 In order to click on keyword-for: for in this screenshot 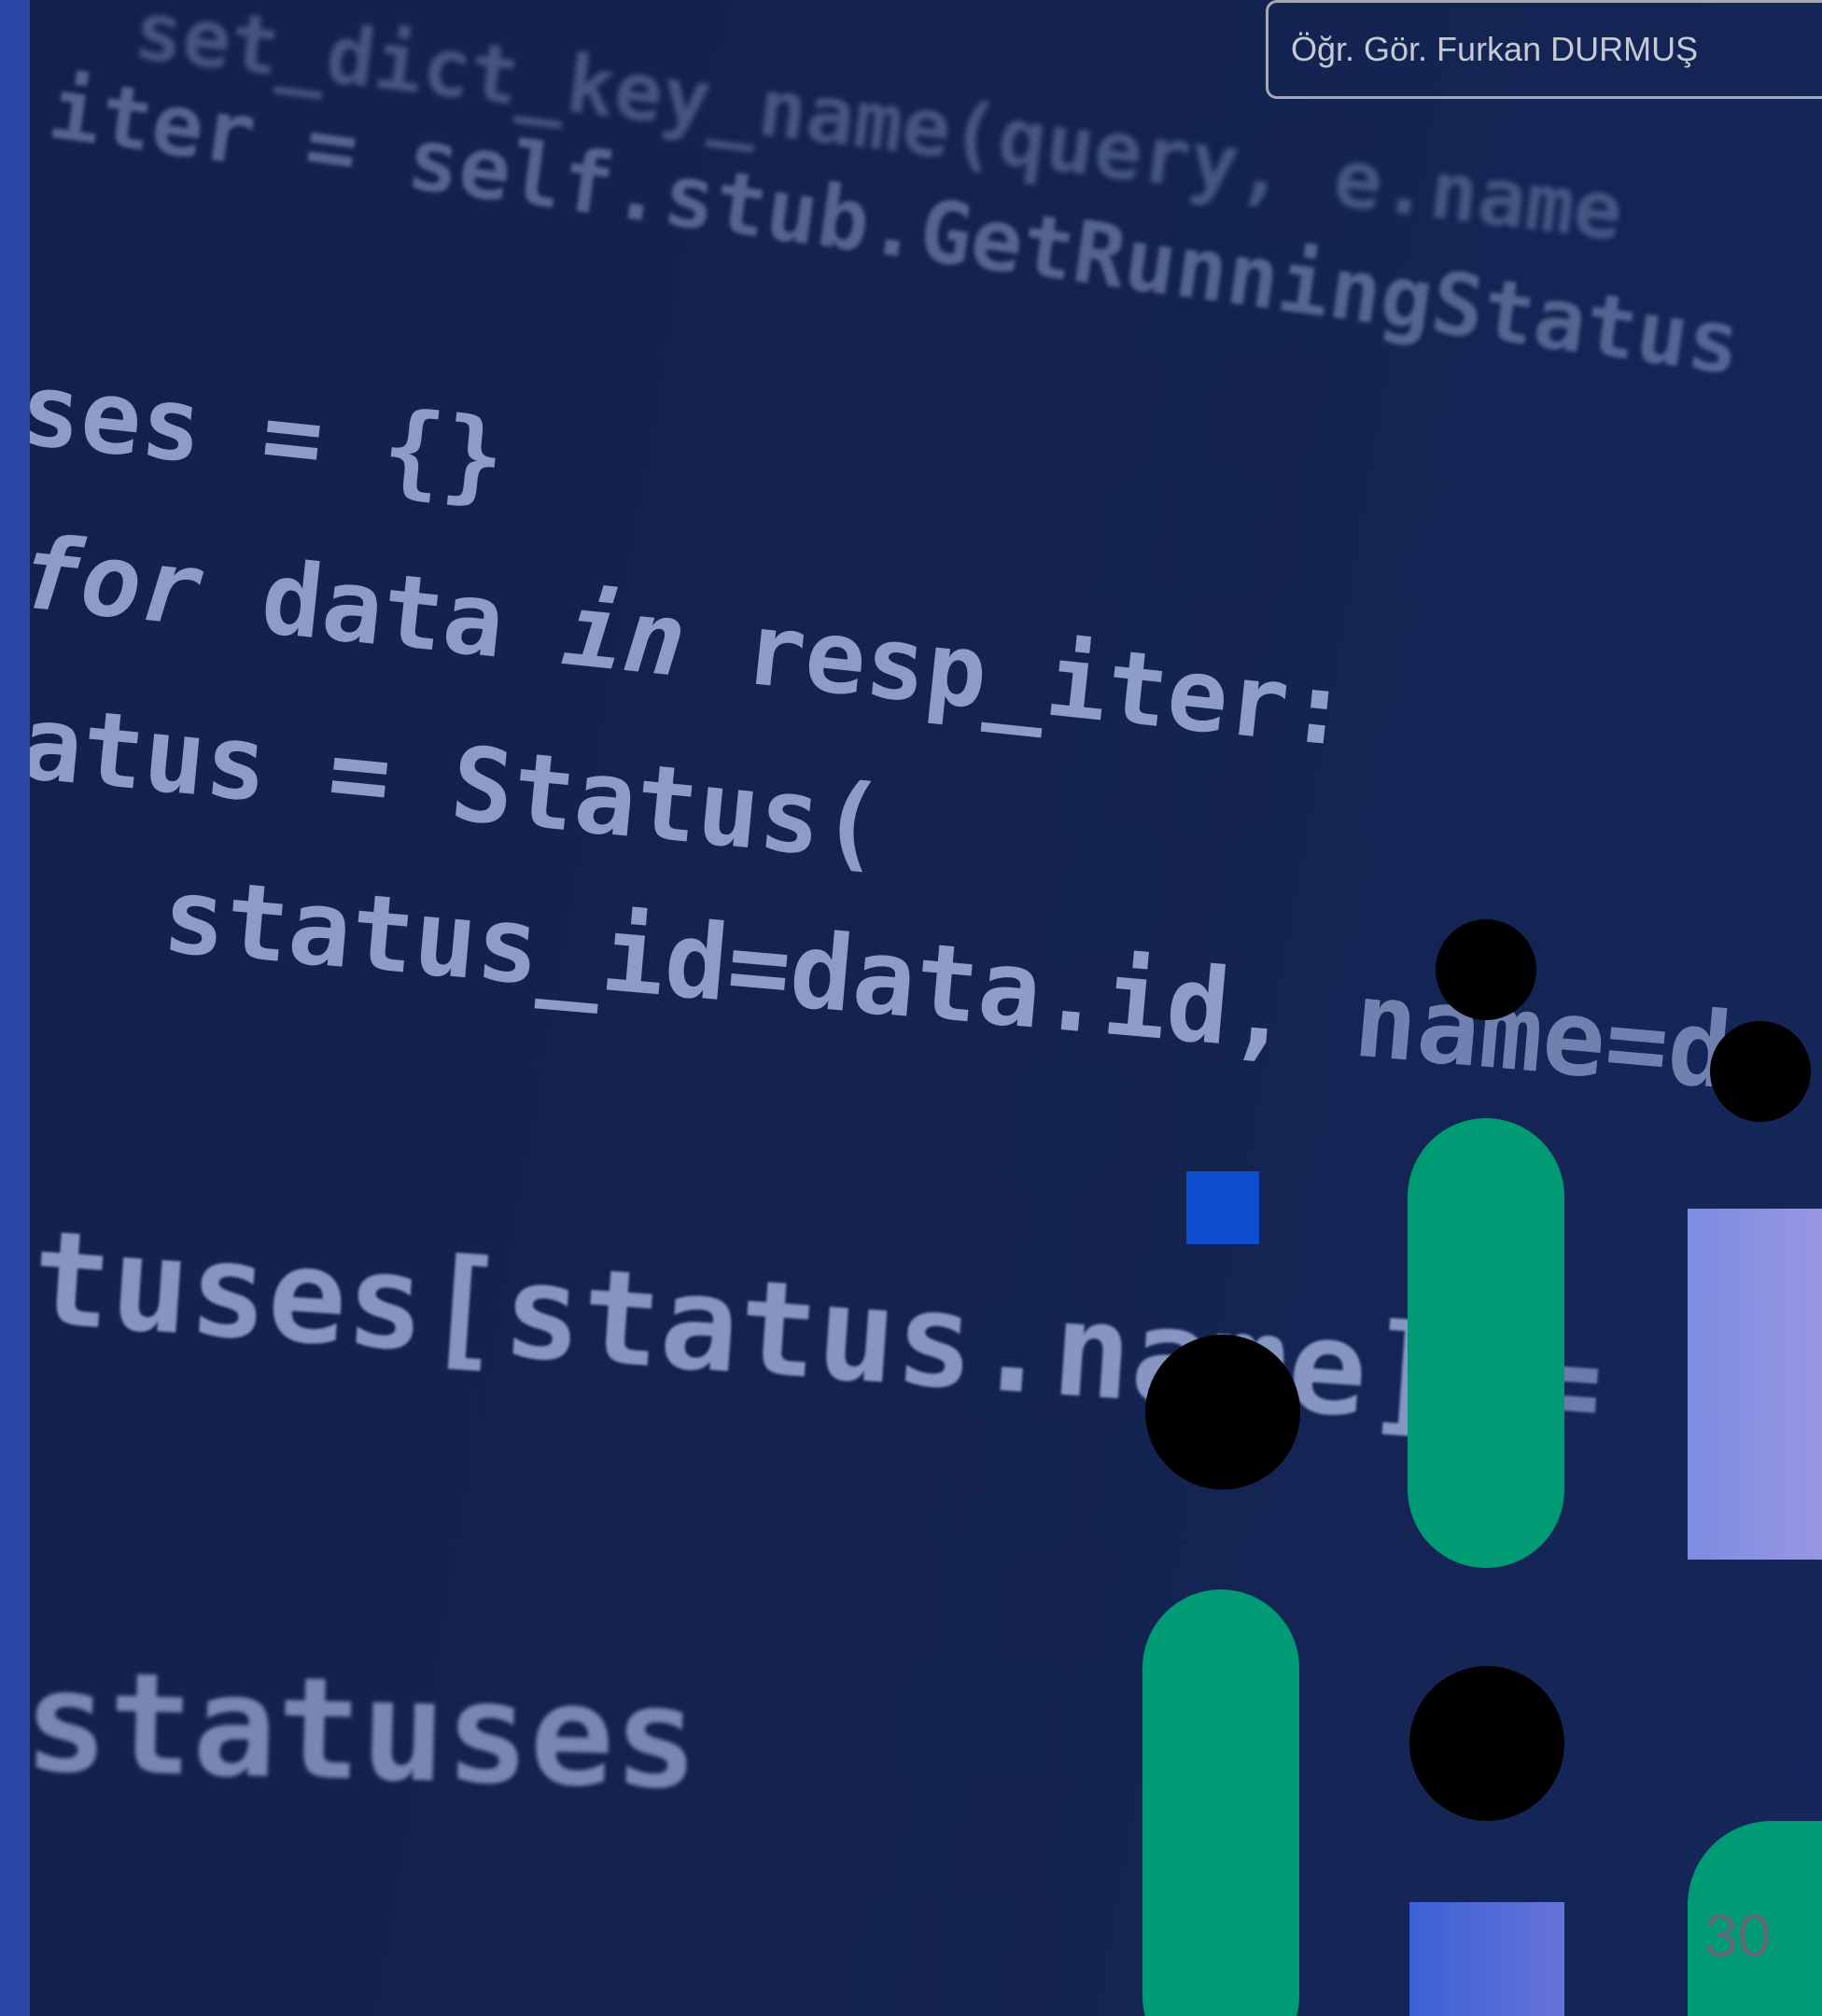, I will do `click(111, 582)`.